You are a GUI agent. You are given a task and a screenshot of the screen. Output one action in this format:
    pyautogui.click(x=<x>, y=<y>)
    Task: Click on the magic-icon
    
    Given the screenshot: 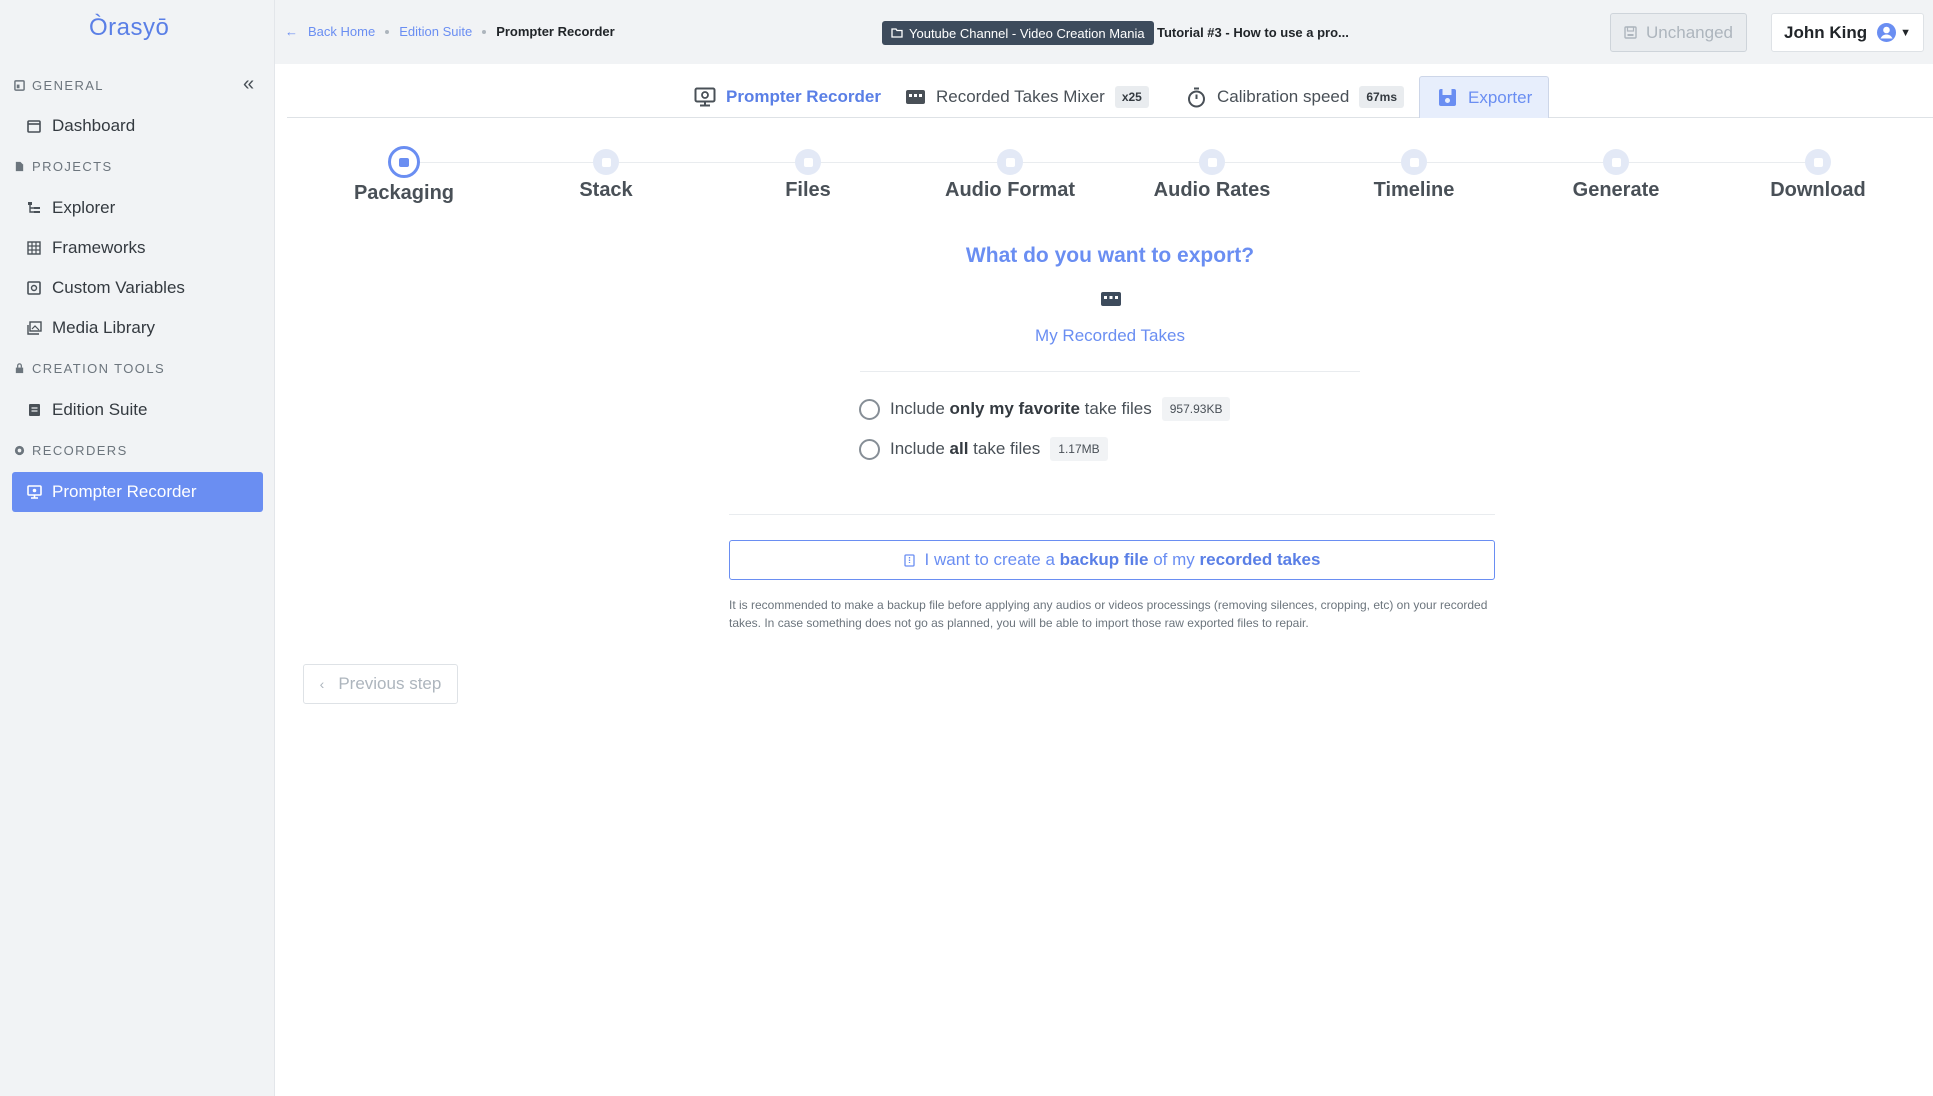 What is the action you would take?
    pyautogui.click(x=1616, y=162)
    